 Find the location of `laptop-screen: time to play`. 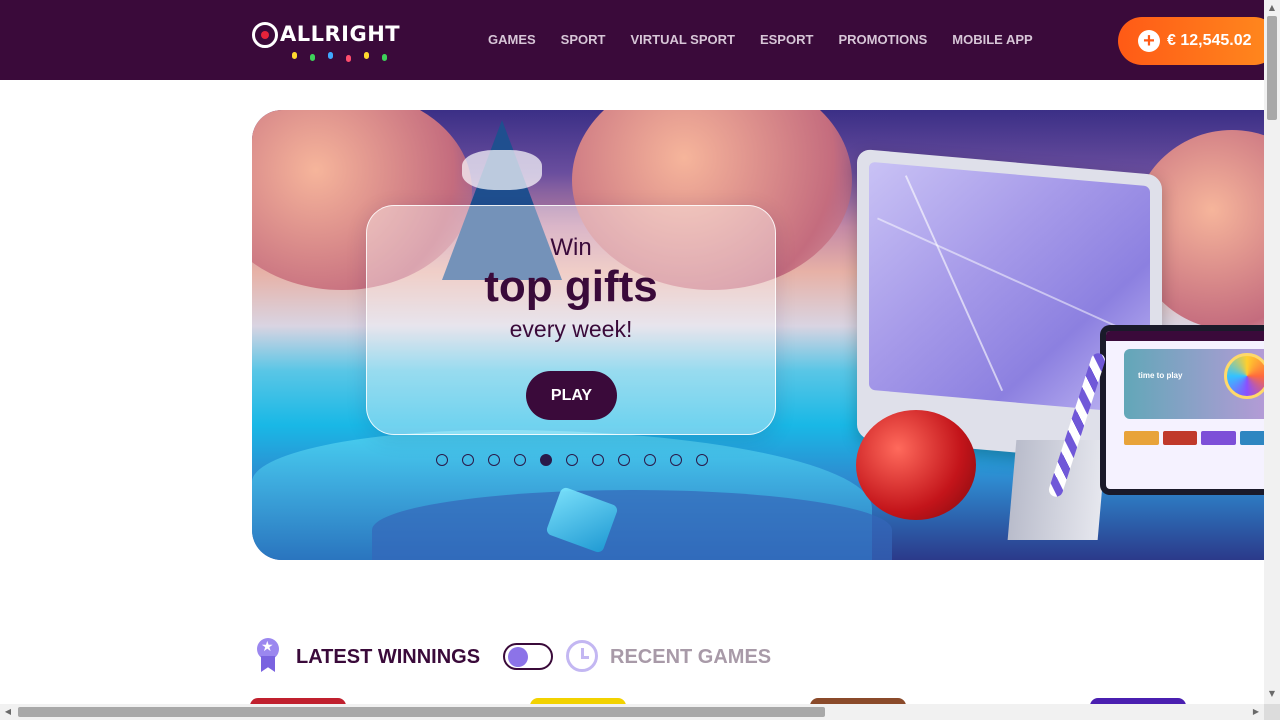

laptop-screen: time to play is located at coordinates (1185, 410).